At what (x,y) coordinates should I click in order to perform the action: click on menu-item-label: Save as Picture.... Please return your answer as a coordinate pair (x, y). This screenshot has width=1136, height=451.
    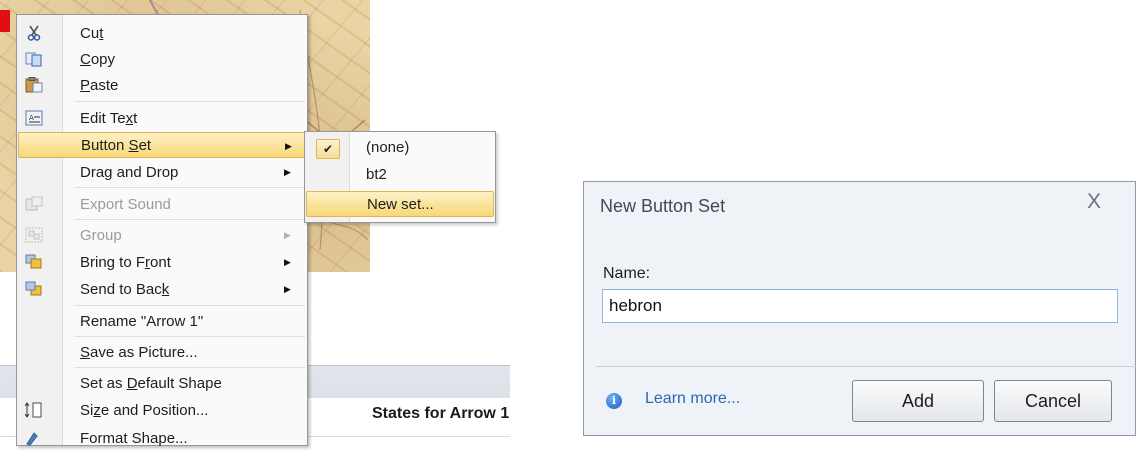
    Looking at the image, I should click on (139, 352).